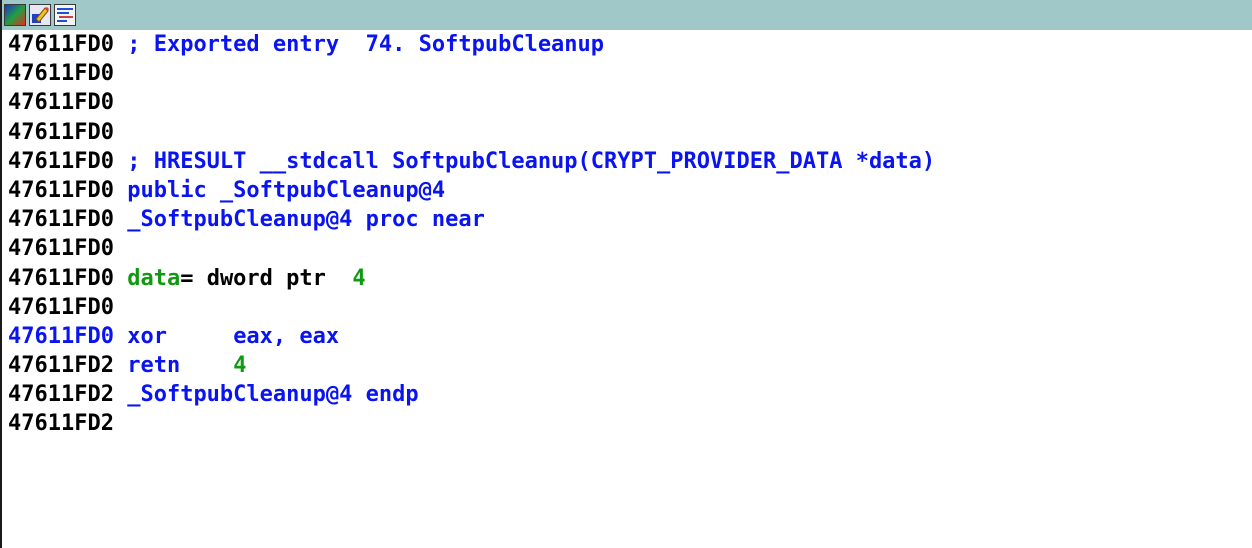  Describe the element at coordinates (630, 423) in the screenshot. I see `listing-line: 47611FD2` at that location.